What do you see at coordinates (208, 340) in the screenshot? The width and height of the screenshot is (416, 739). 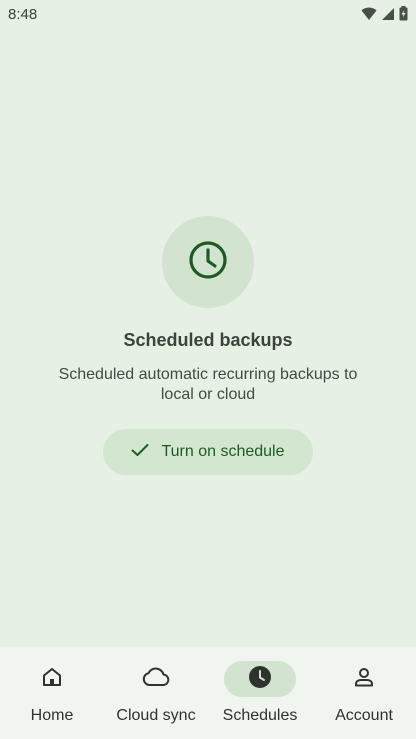 I see `empty-state-title: Scheduled backups` at bounding box center [208, 340].